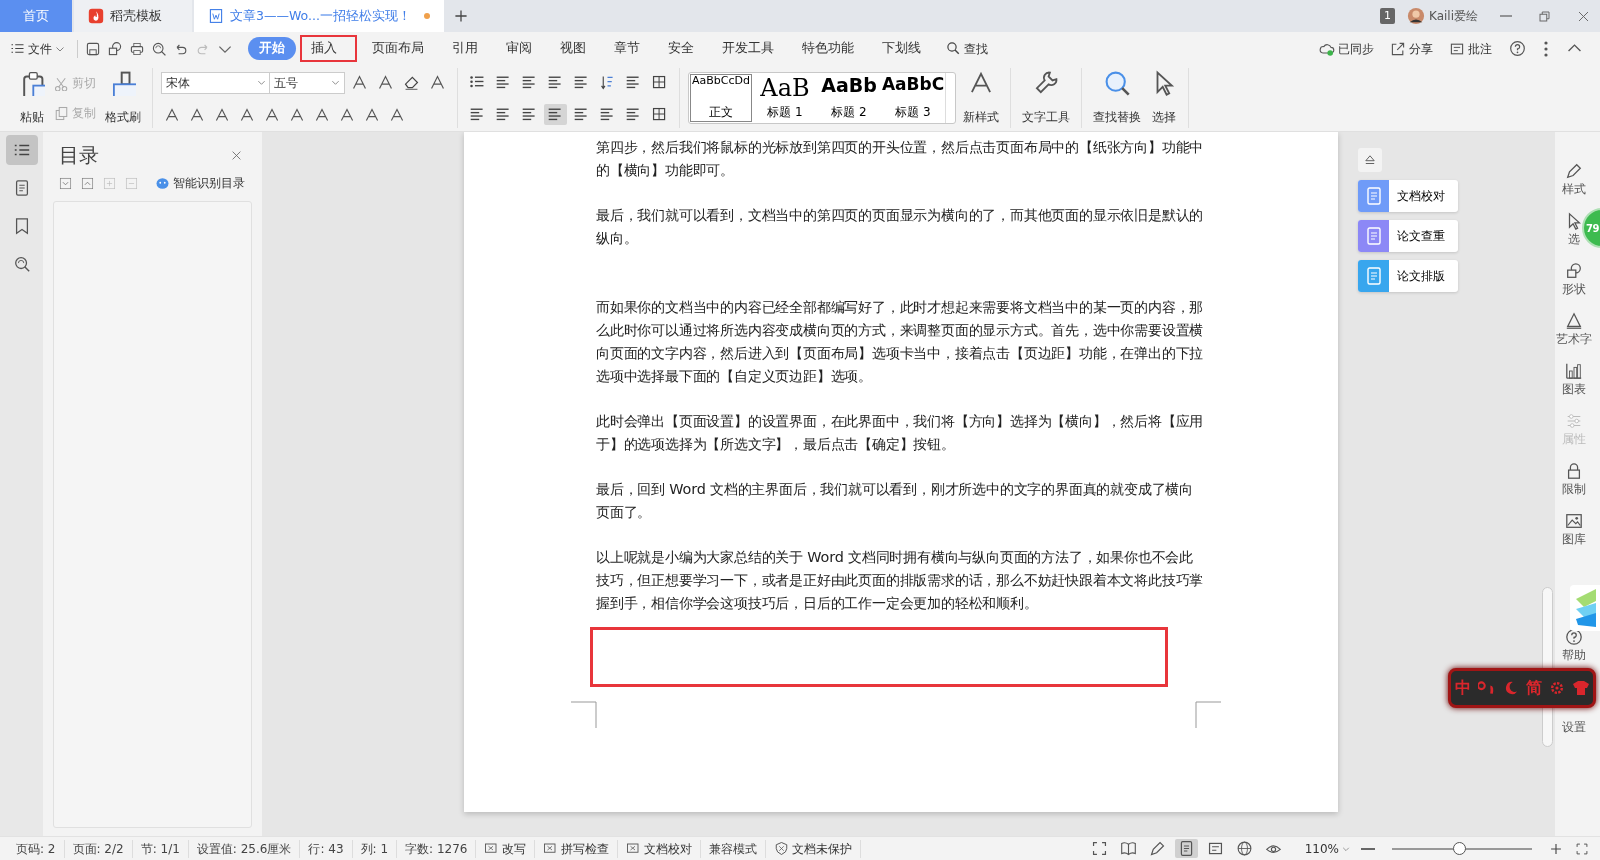 The image size is (1600, 860). I want to click on wrench-icon, so click(1046, 83).